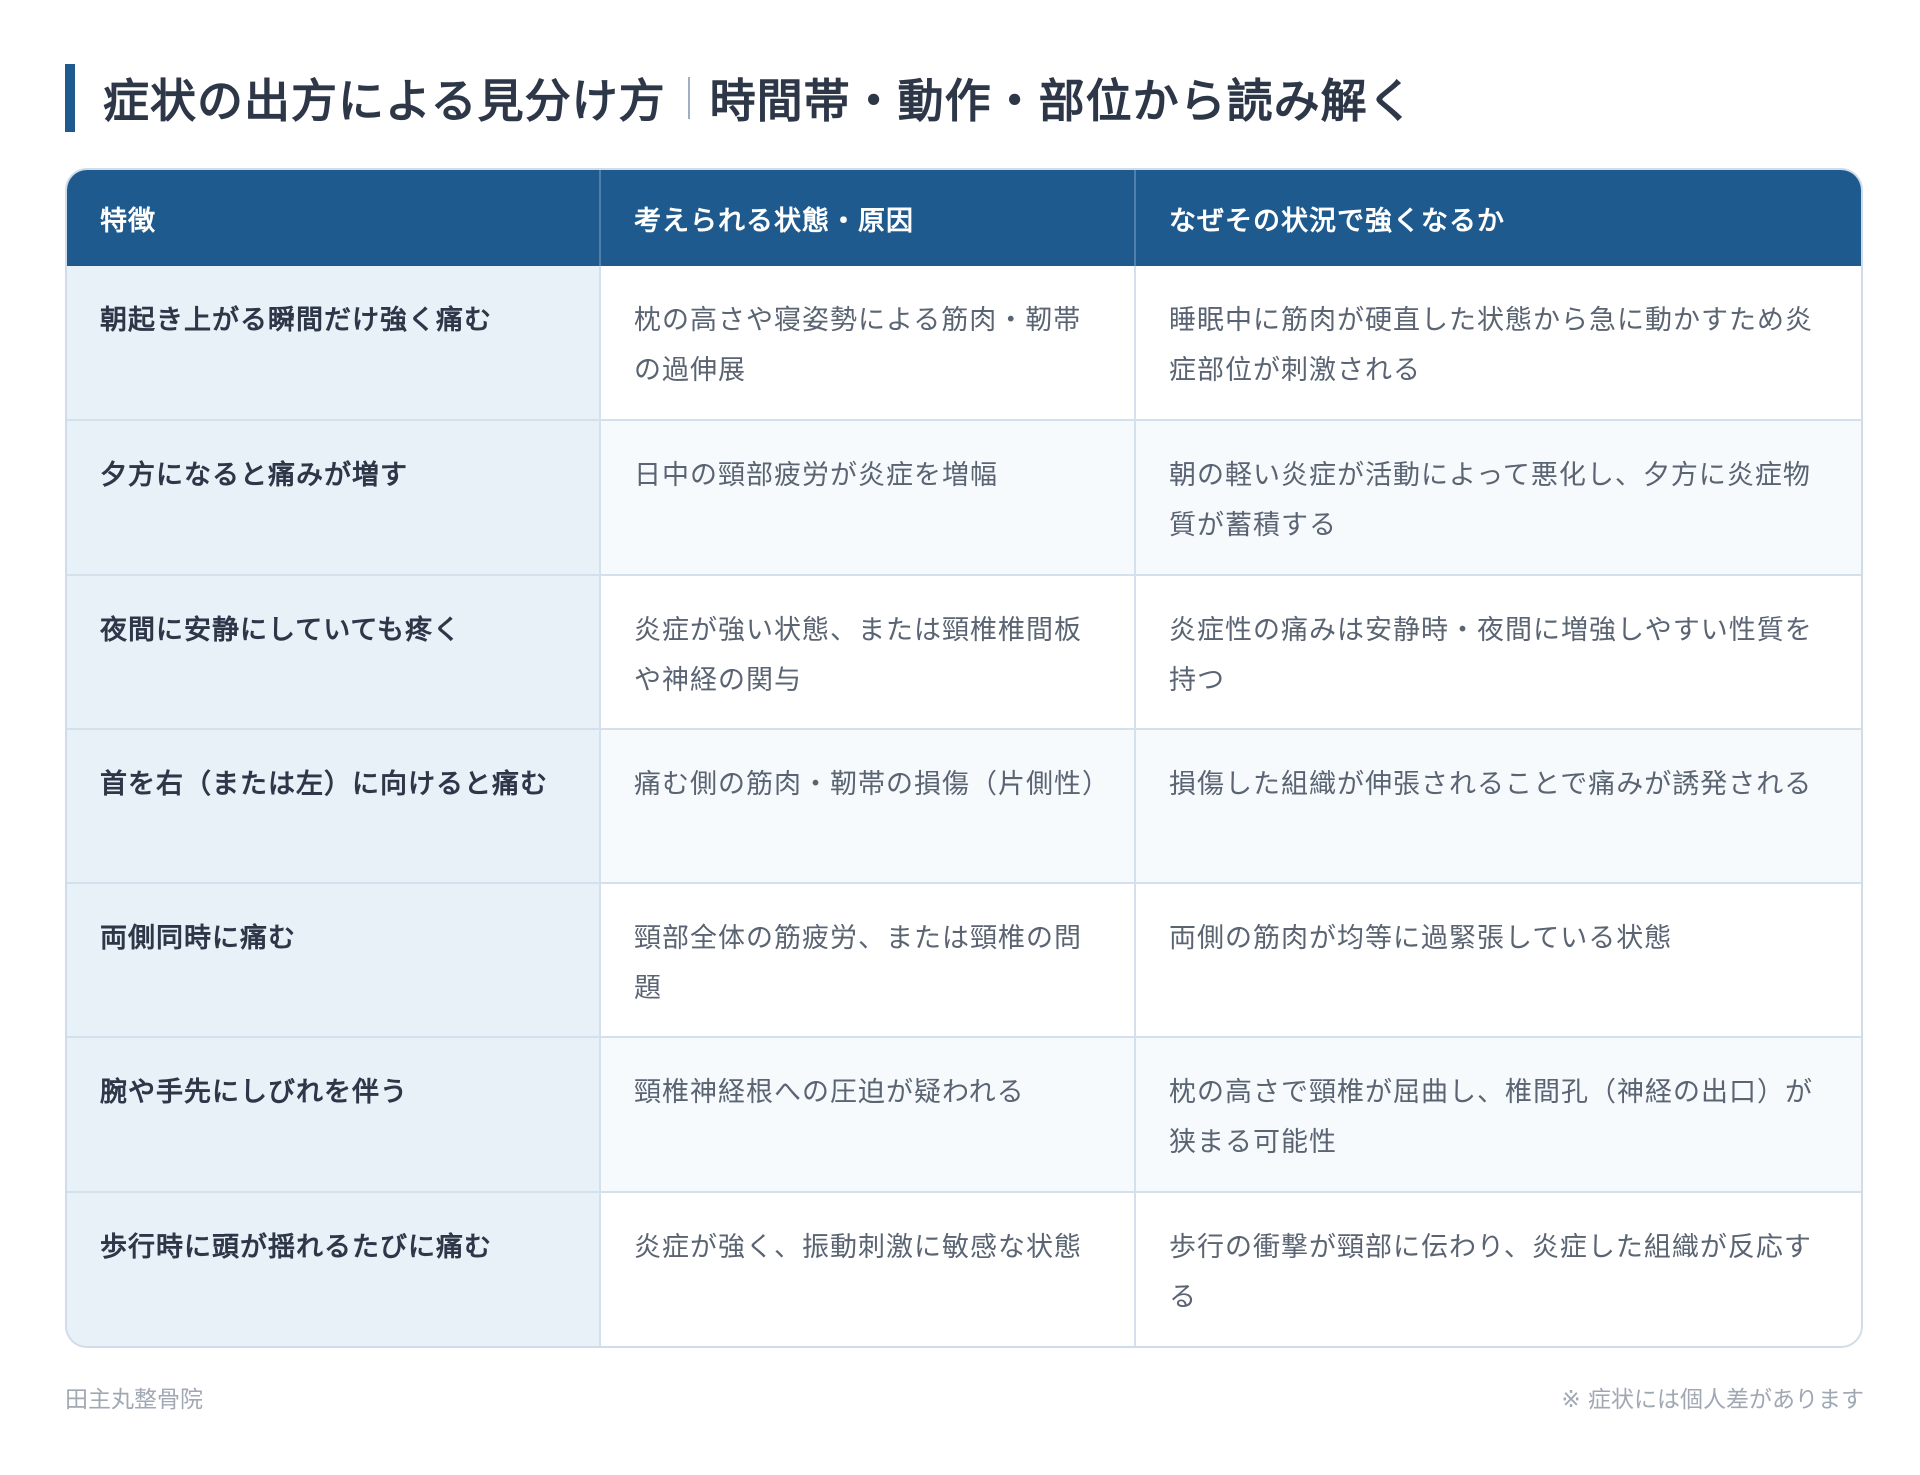 This screenshot has width=1920, height=1475. I want to click on table-header-row: 特徴 考えられる状態・原因 なぜその状況で強くなるか, so click(964, 218).